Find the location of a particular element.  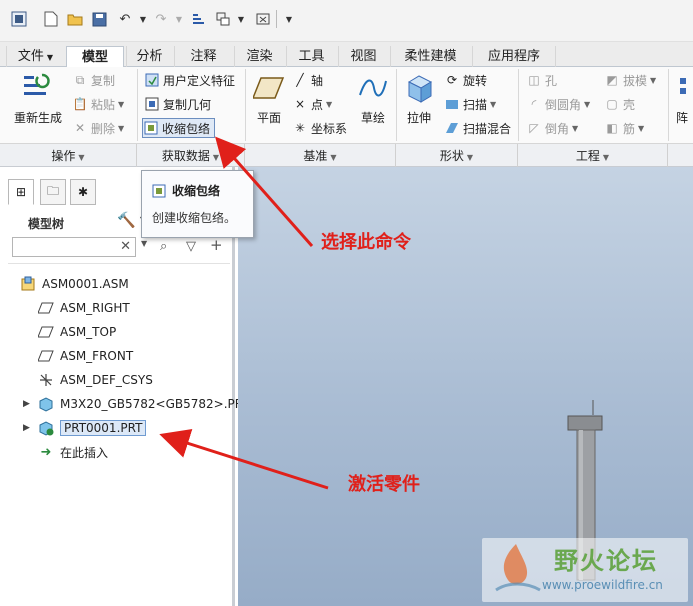

sweep-label: 扫描 is located at coordinates (475, 104).